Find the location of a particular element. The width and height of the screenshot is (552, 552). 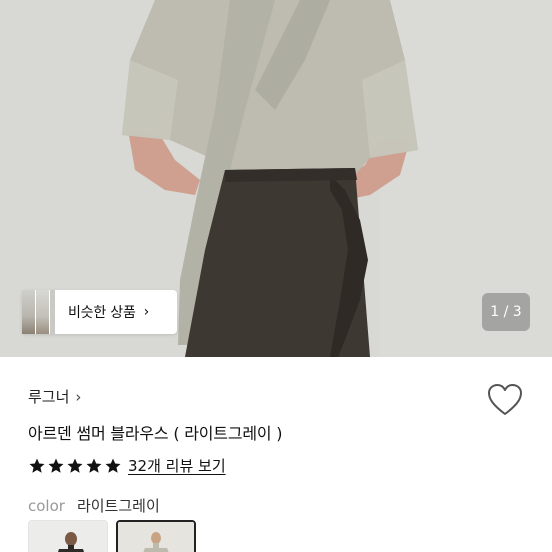

color-swatch-option-selected is located at coordinates (156, 536).